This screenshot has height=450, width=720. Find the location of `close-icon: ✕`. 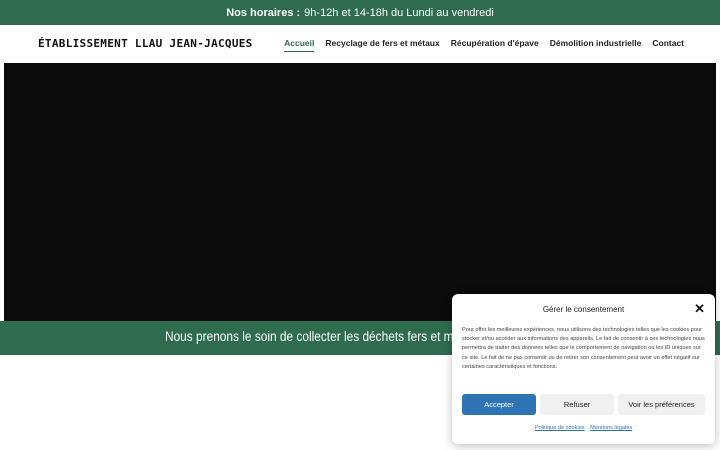

close-icon: ✕ is located at coordinates (699, 309).